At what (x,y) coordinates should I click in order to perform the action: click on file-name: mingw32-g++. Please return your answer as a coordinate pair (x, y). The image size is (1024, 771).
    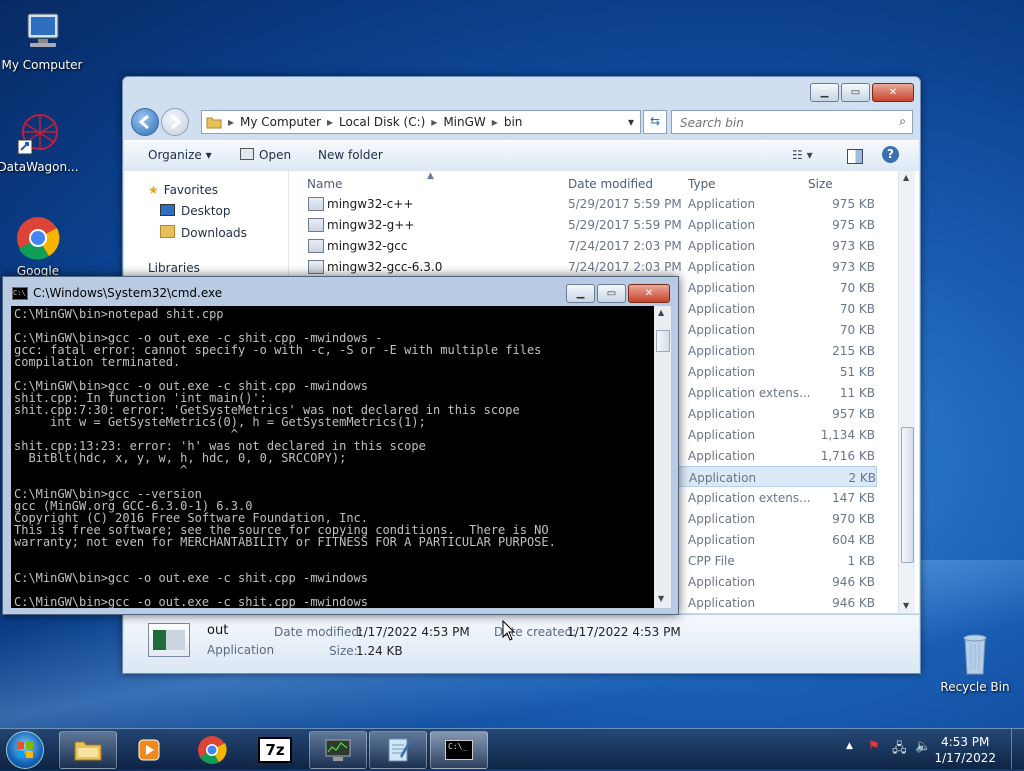
    Looking at the image, I should click on (371, 225).